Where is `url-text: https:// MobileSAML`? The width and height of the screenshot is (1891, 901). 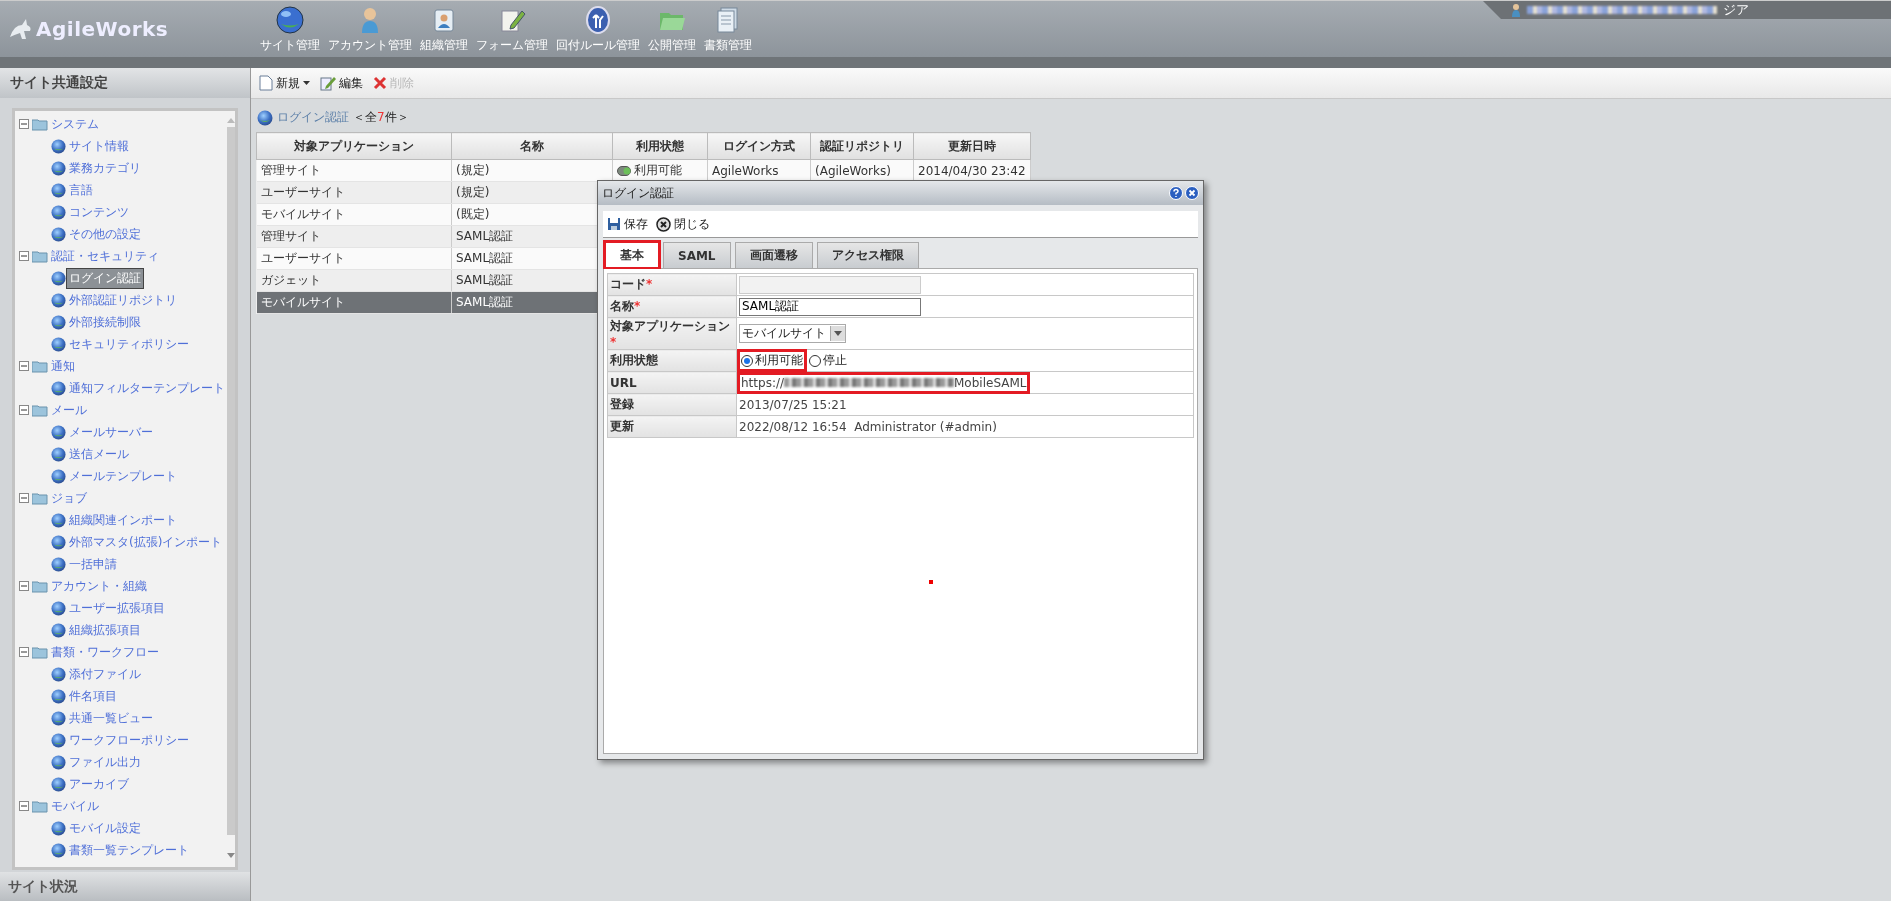
url-text: https:// MobileSAML is located at coordinates (884, 382).